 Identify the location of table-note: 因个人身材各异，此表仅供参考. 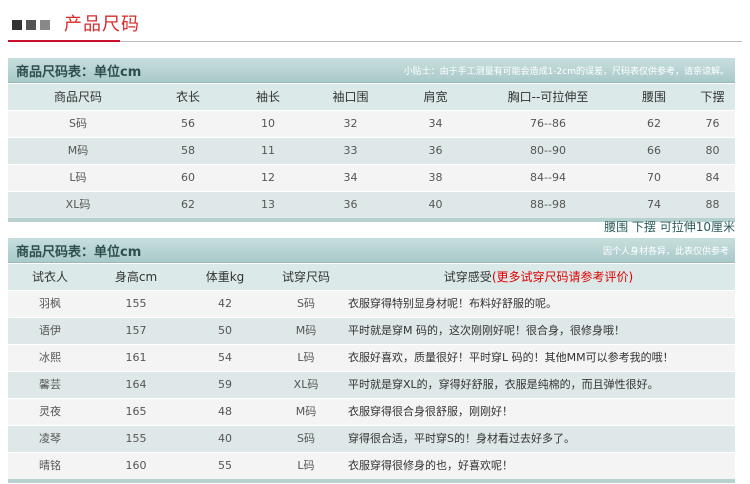
(665, 252).